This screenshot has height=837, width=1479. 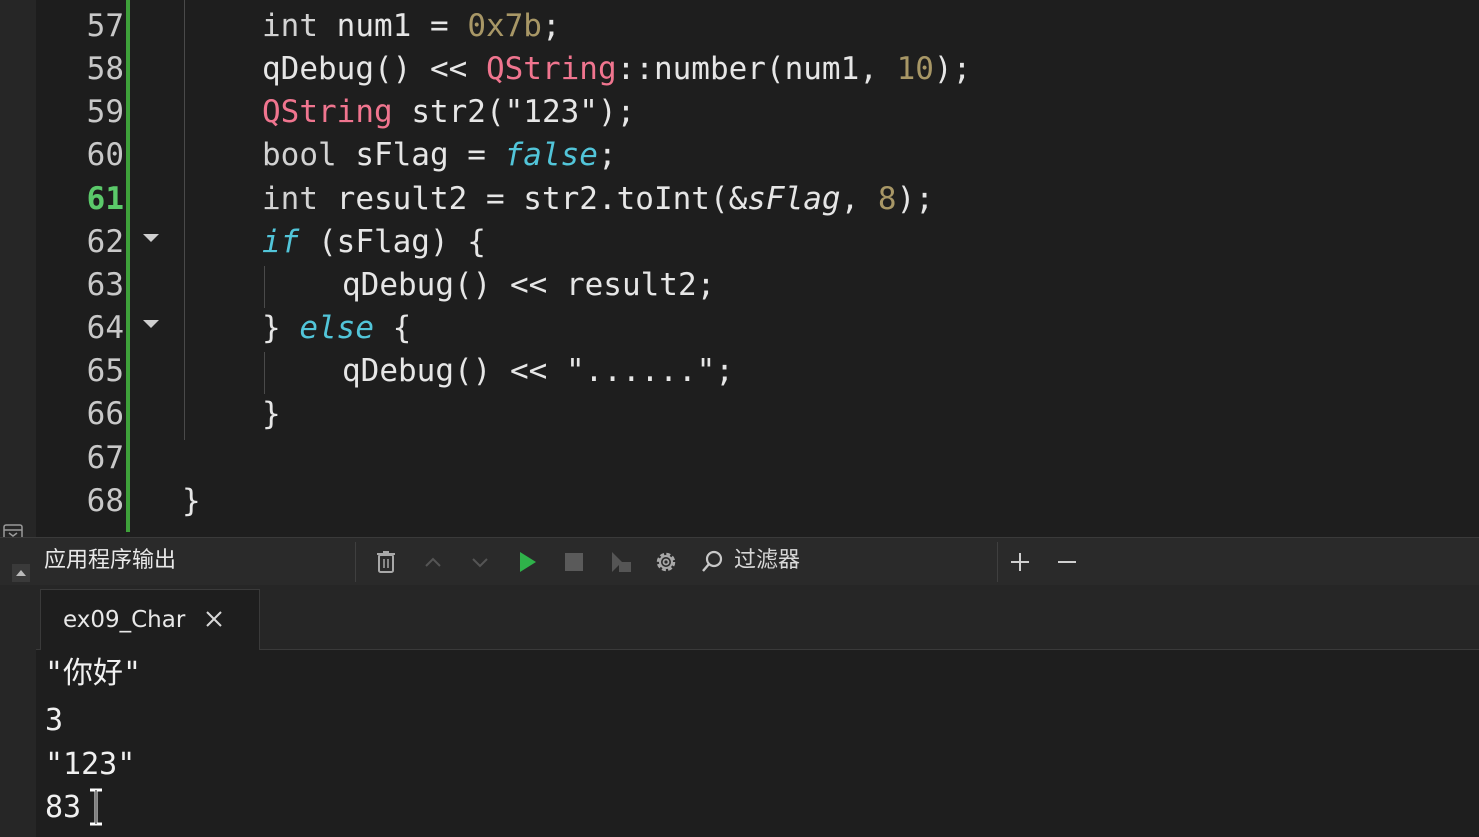 What do you see at coordinates (105, 458) in the screenshot?
I see `line-number: 67` at bounding box center [105, 458].